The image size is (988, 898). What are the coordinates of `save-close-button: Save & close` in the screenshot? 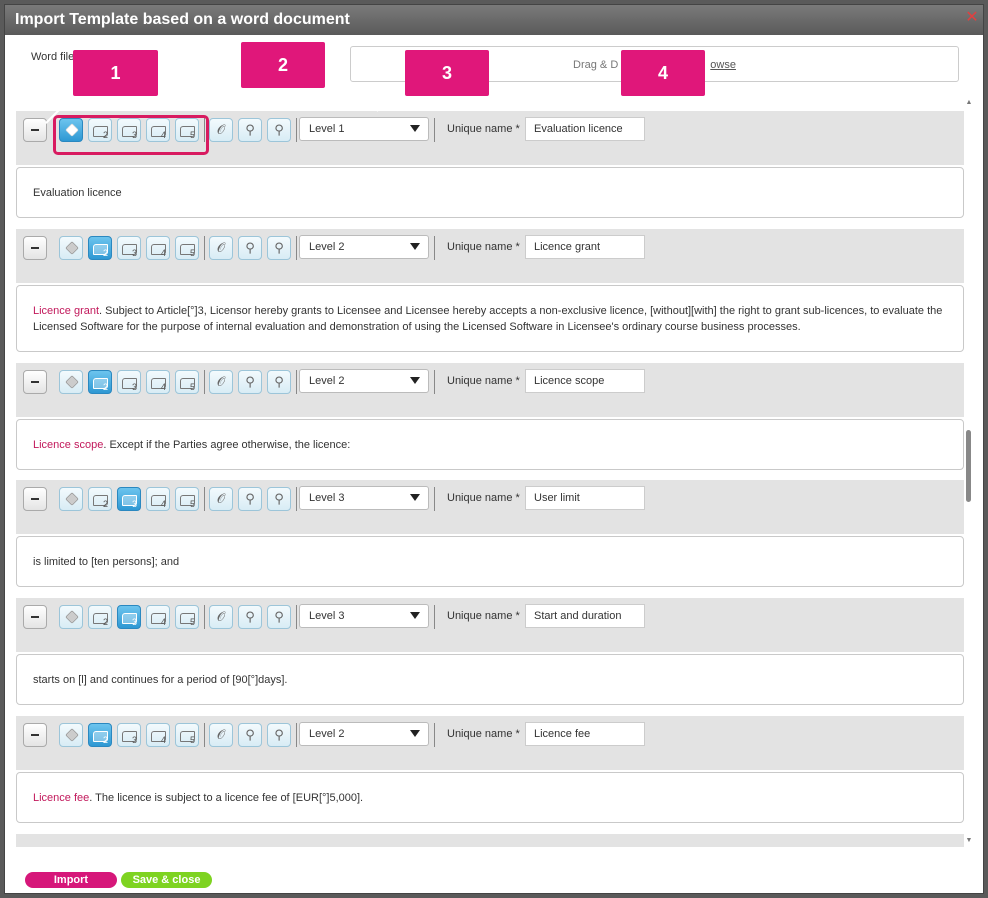 It's located at (166, 880).